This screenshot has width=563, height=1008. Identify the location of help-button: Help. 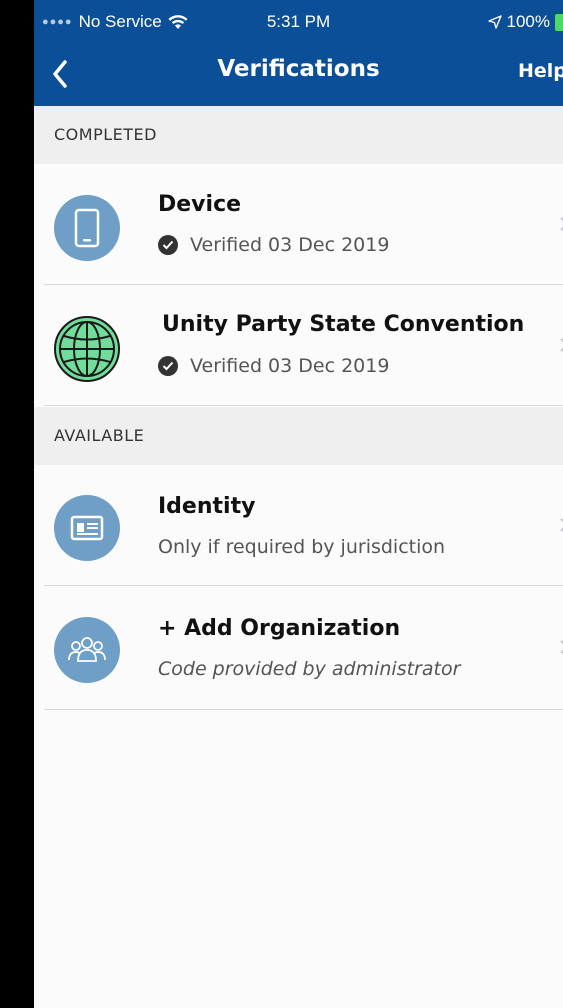
(540, 71).